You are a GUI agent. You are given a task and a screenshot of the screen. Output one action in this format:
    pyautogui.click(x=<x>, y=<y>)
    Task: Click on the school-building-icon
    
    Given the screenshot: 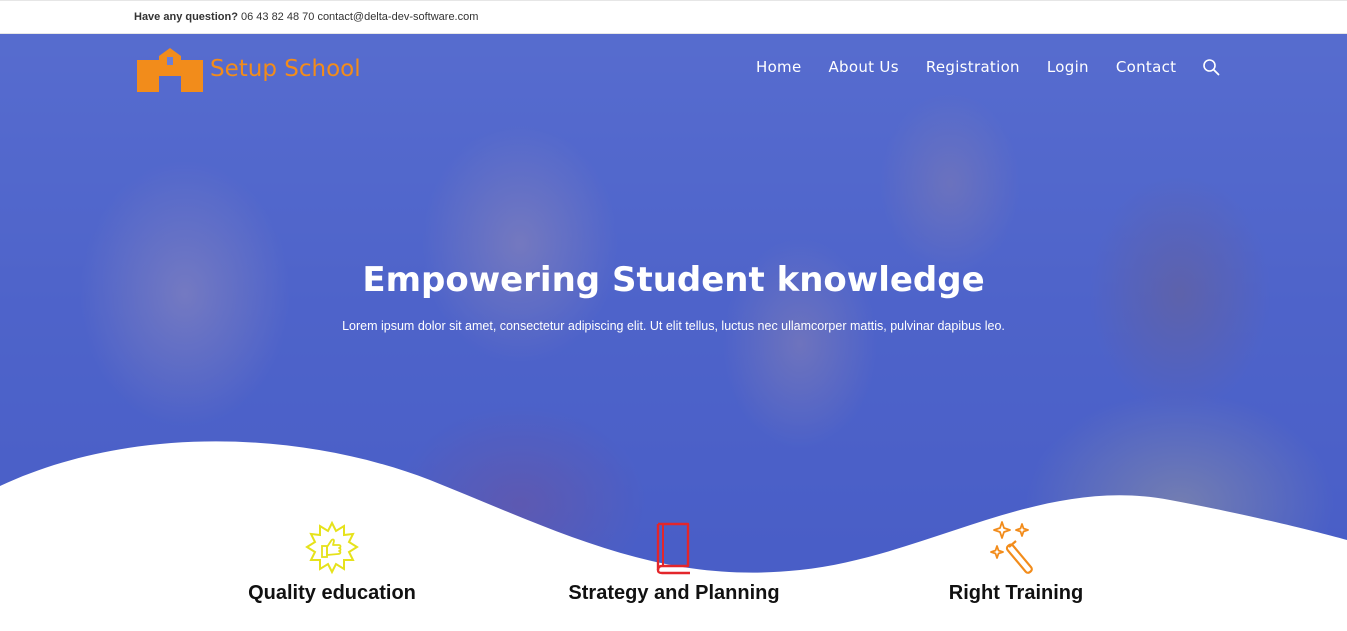 What is the action you would take?
    pyautogui.click(x=170, y=70)
    